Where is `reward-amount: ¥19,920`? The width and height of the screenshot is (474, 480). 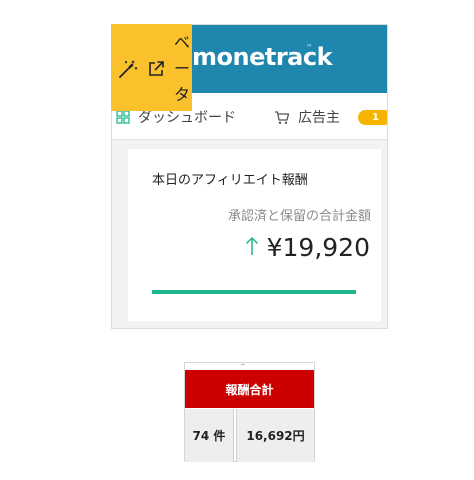 reward-amount: ¥19,920 is located at coordinates (318, 247).